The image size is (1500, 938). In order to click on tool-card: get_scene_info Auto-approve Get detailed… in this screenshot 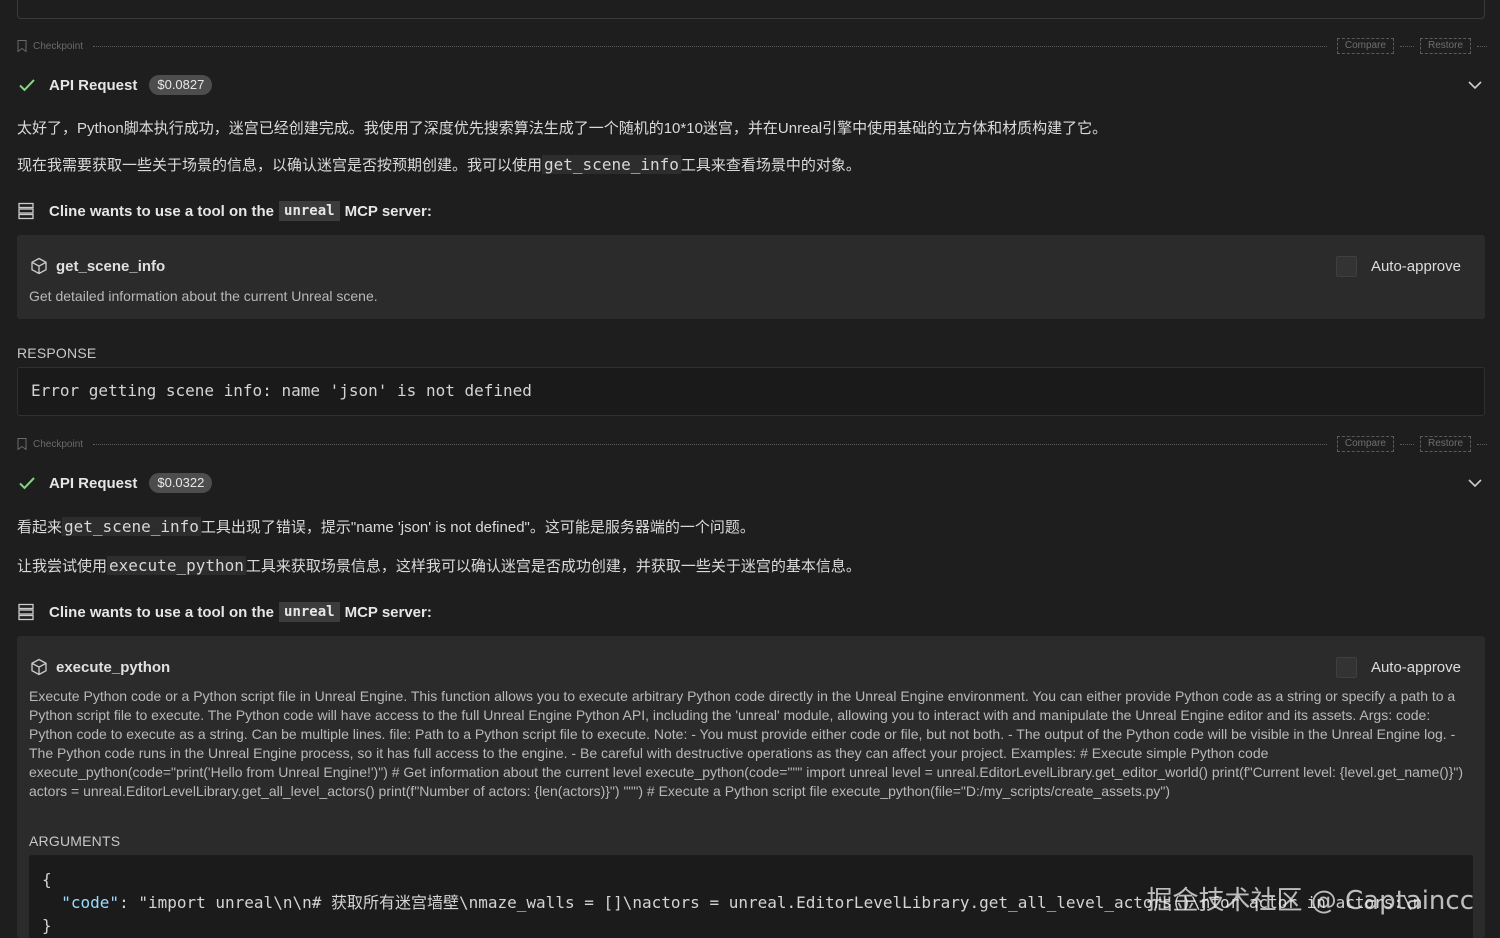, I will do `click(751, 277)`.